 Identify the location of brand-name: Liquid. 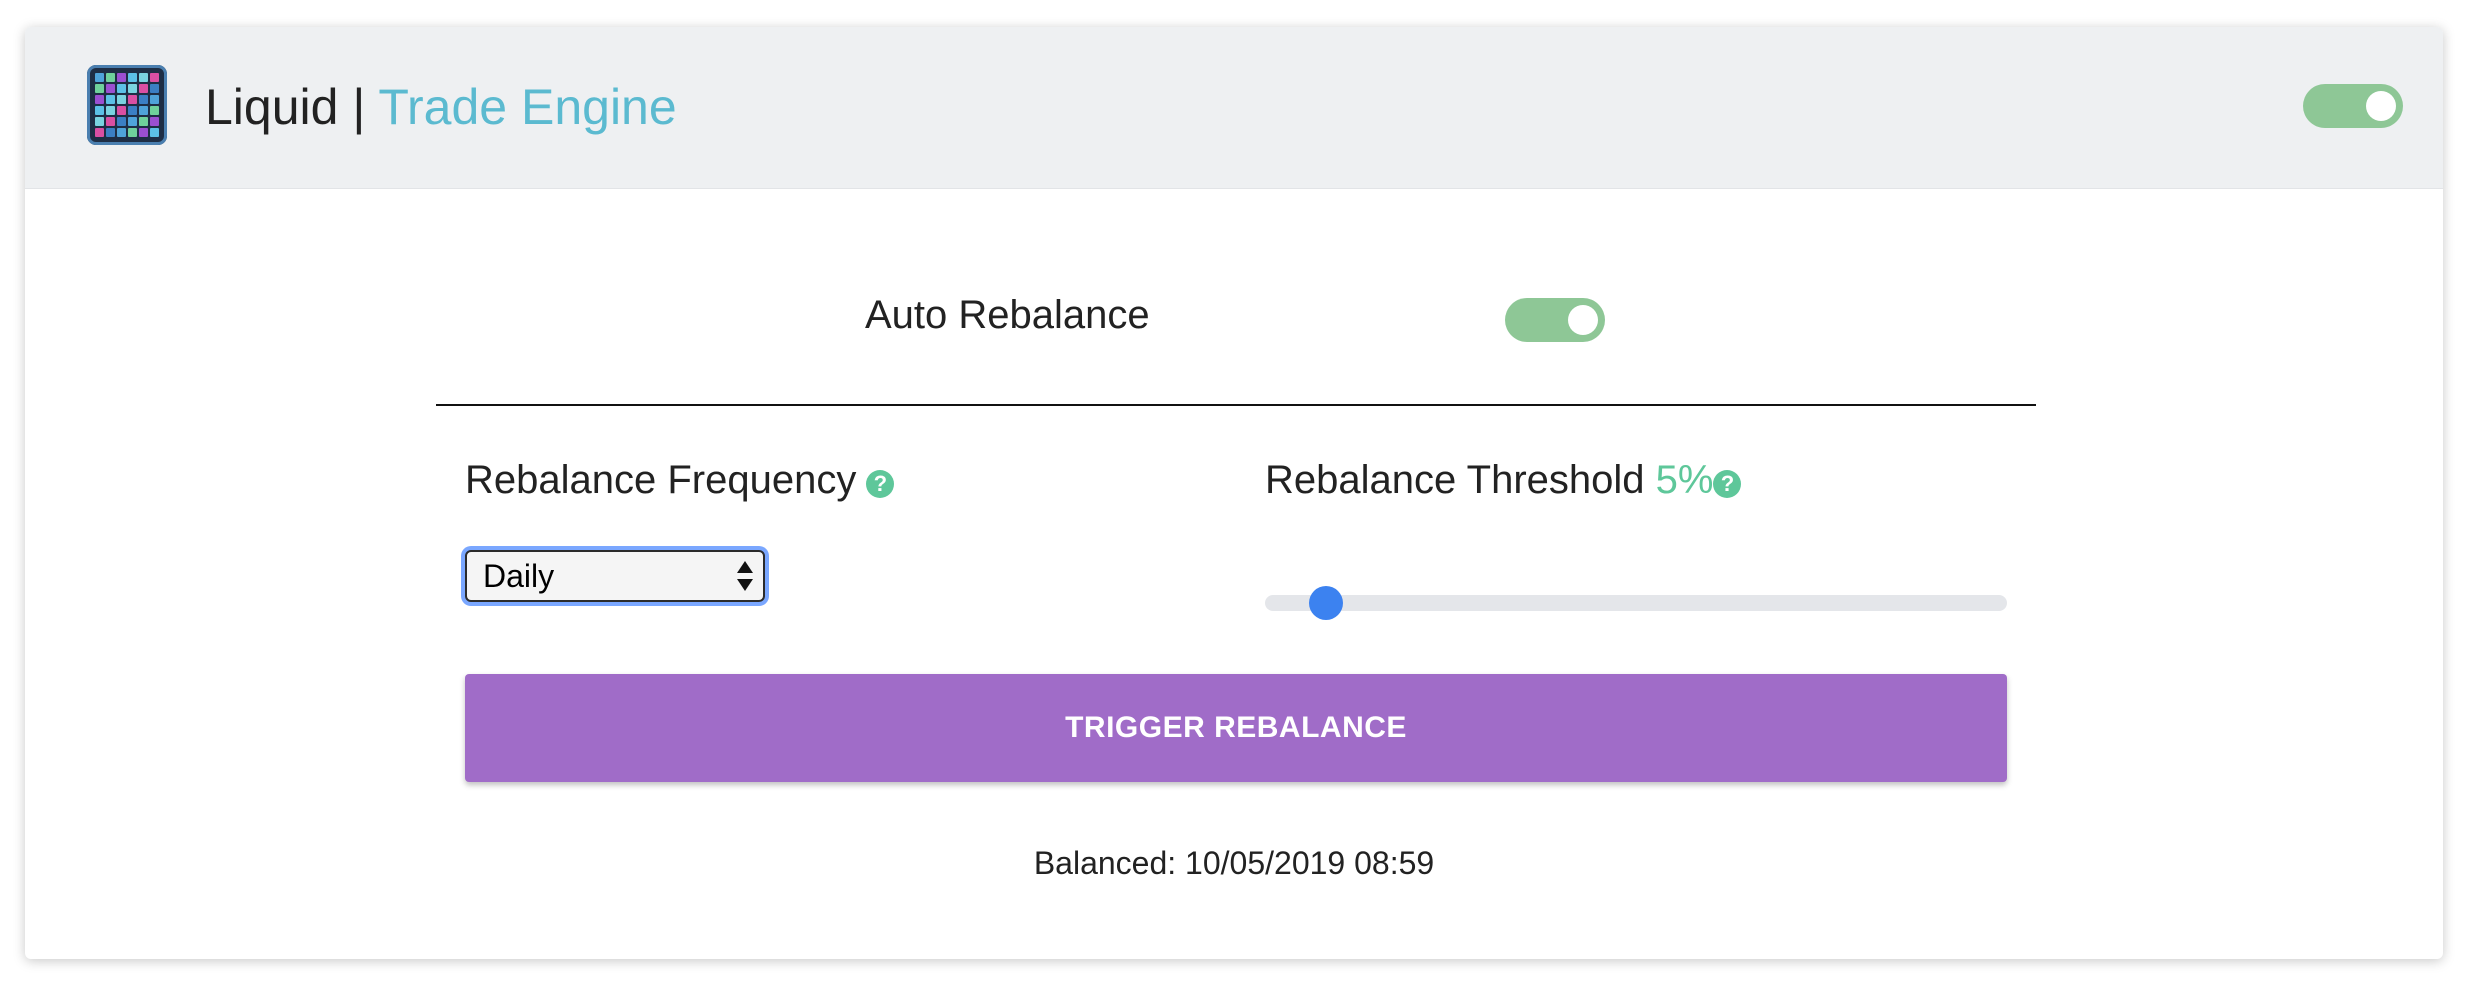
(272, 107).